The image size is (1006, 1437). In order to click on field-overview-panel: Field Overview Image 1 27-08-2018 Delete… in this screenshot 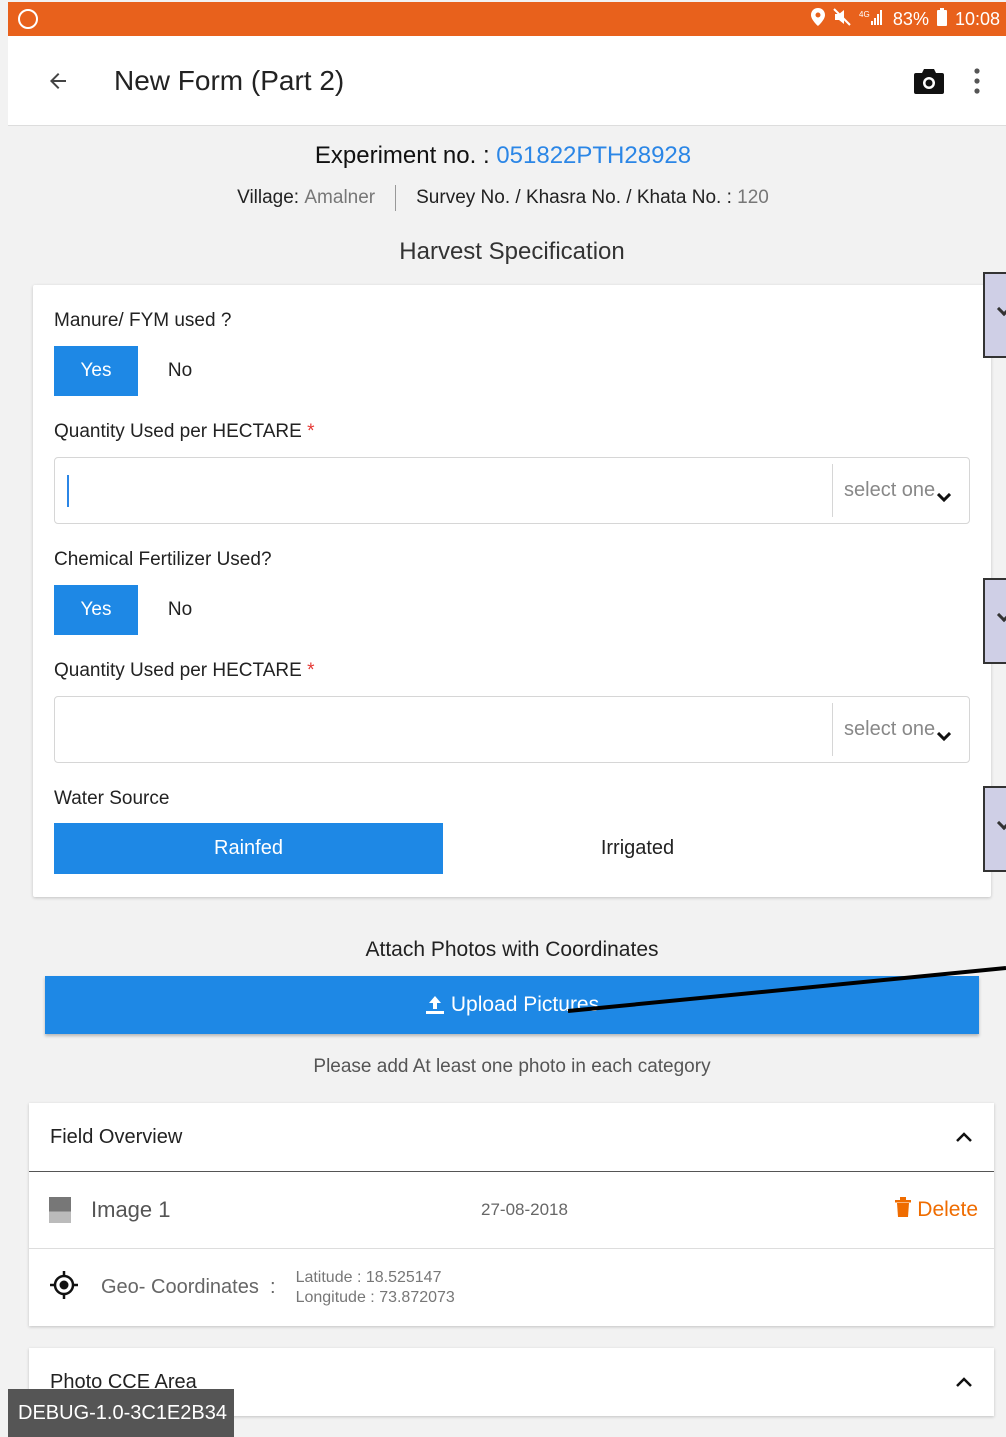, I will do `click(511, 1214)`.